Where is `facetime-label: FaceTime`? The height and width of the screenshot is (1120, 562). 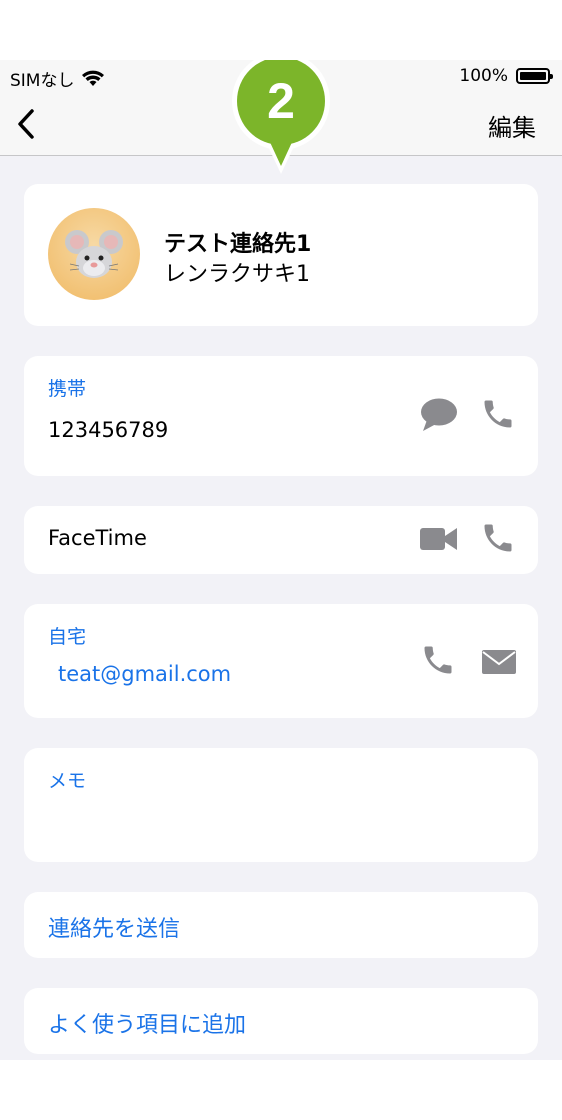
facetime-label: FaceTime is located at coordinates (97, 538).